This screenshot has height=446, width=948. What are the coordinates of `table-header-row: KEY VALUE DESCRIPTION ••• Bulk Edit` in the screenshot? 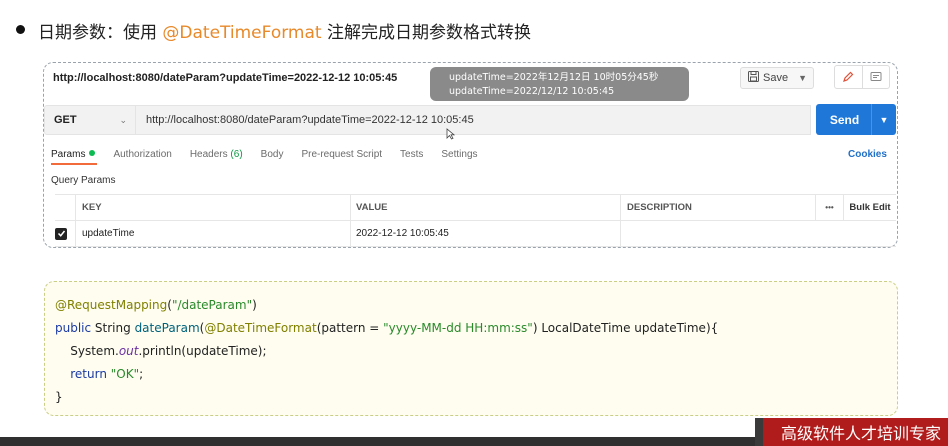 It's located at (475, 208).